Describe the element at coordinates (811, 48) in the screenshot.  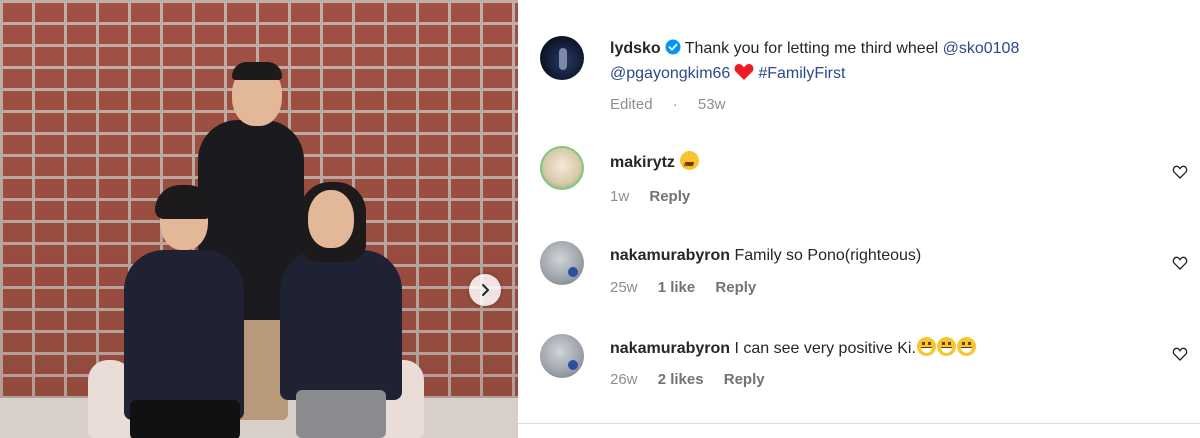
I see `caption-text: Thank you for letting me third wheel` at that location.